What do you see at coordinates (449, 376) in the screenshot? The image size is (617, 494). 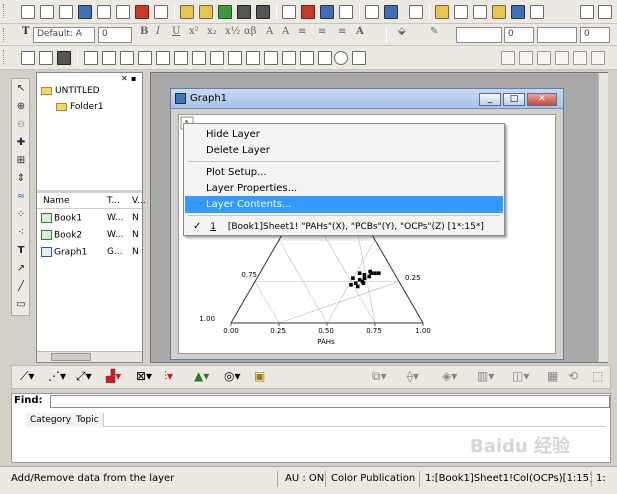 I see `3d-surface-icon: ◈▾` at bounding box center [449, 376].